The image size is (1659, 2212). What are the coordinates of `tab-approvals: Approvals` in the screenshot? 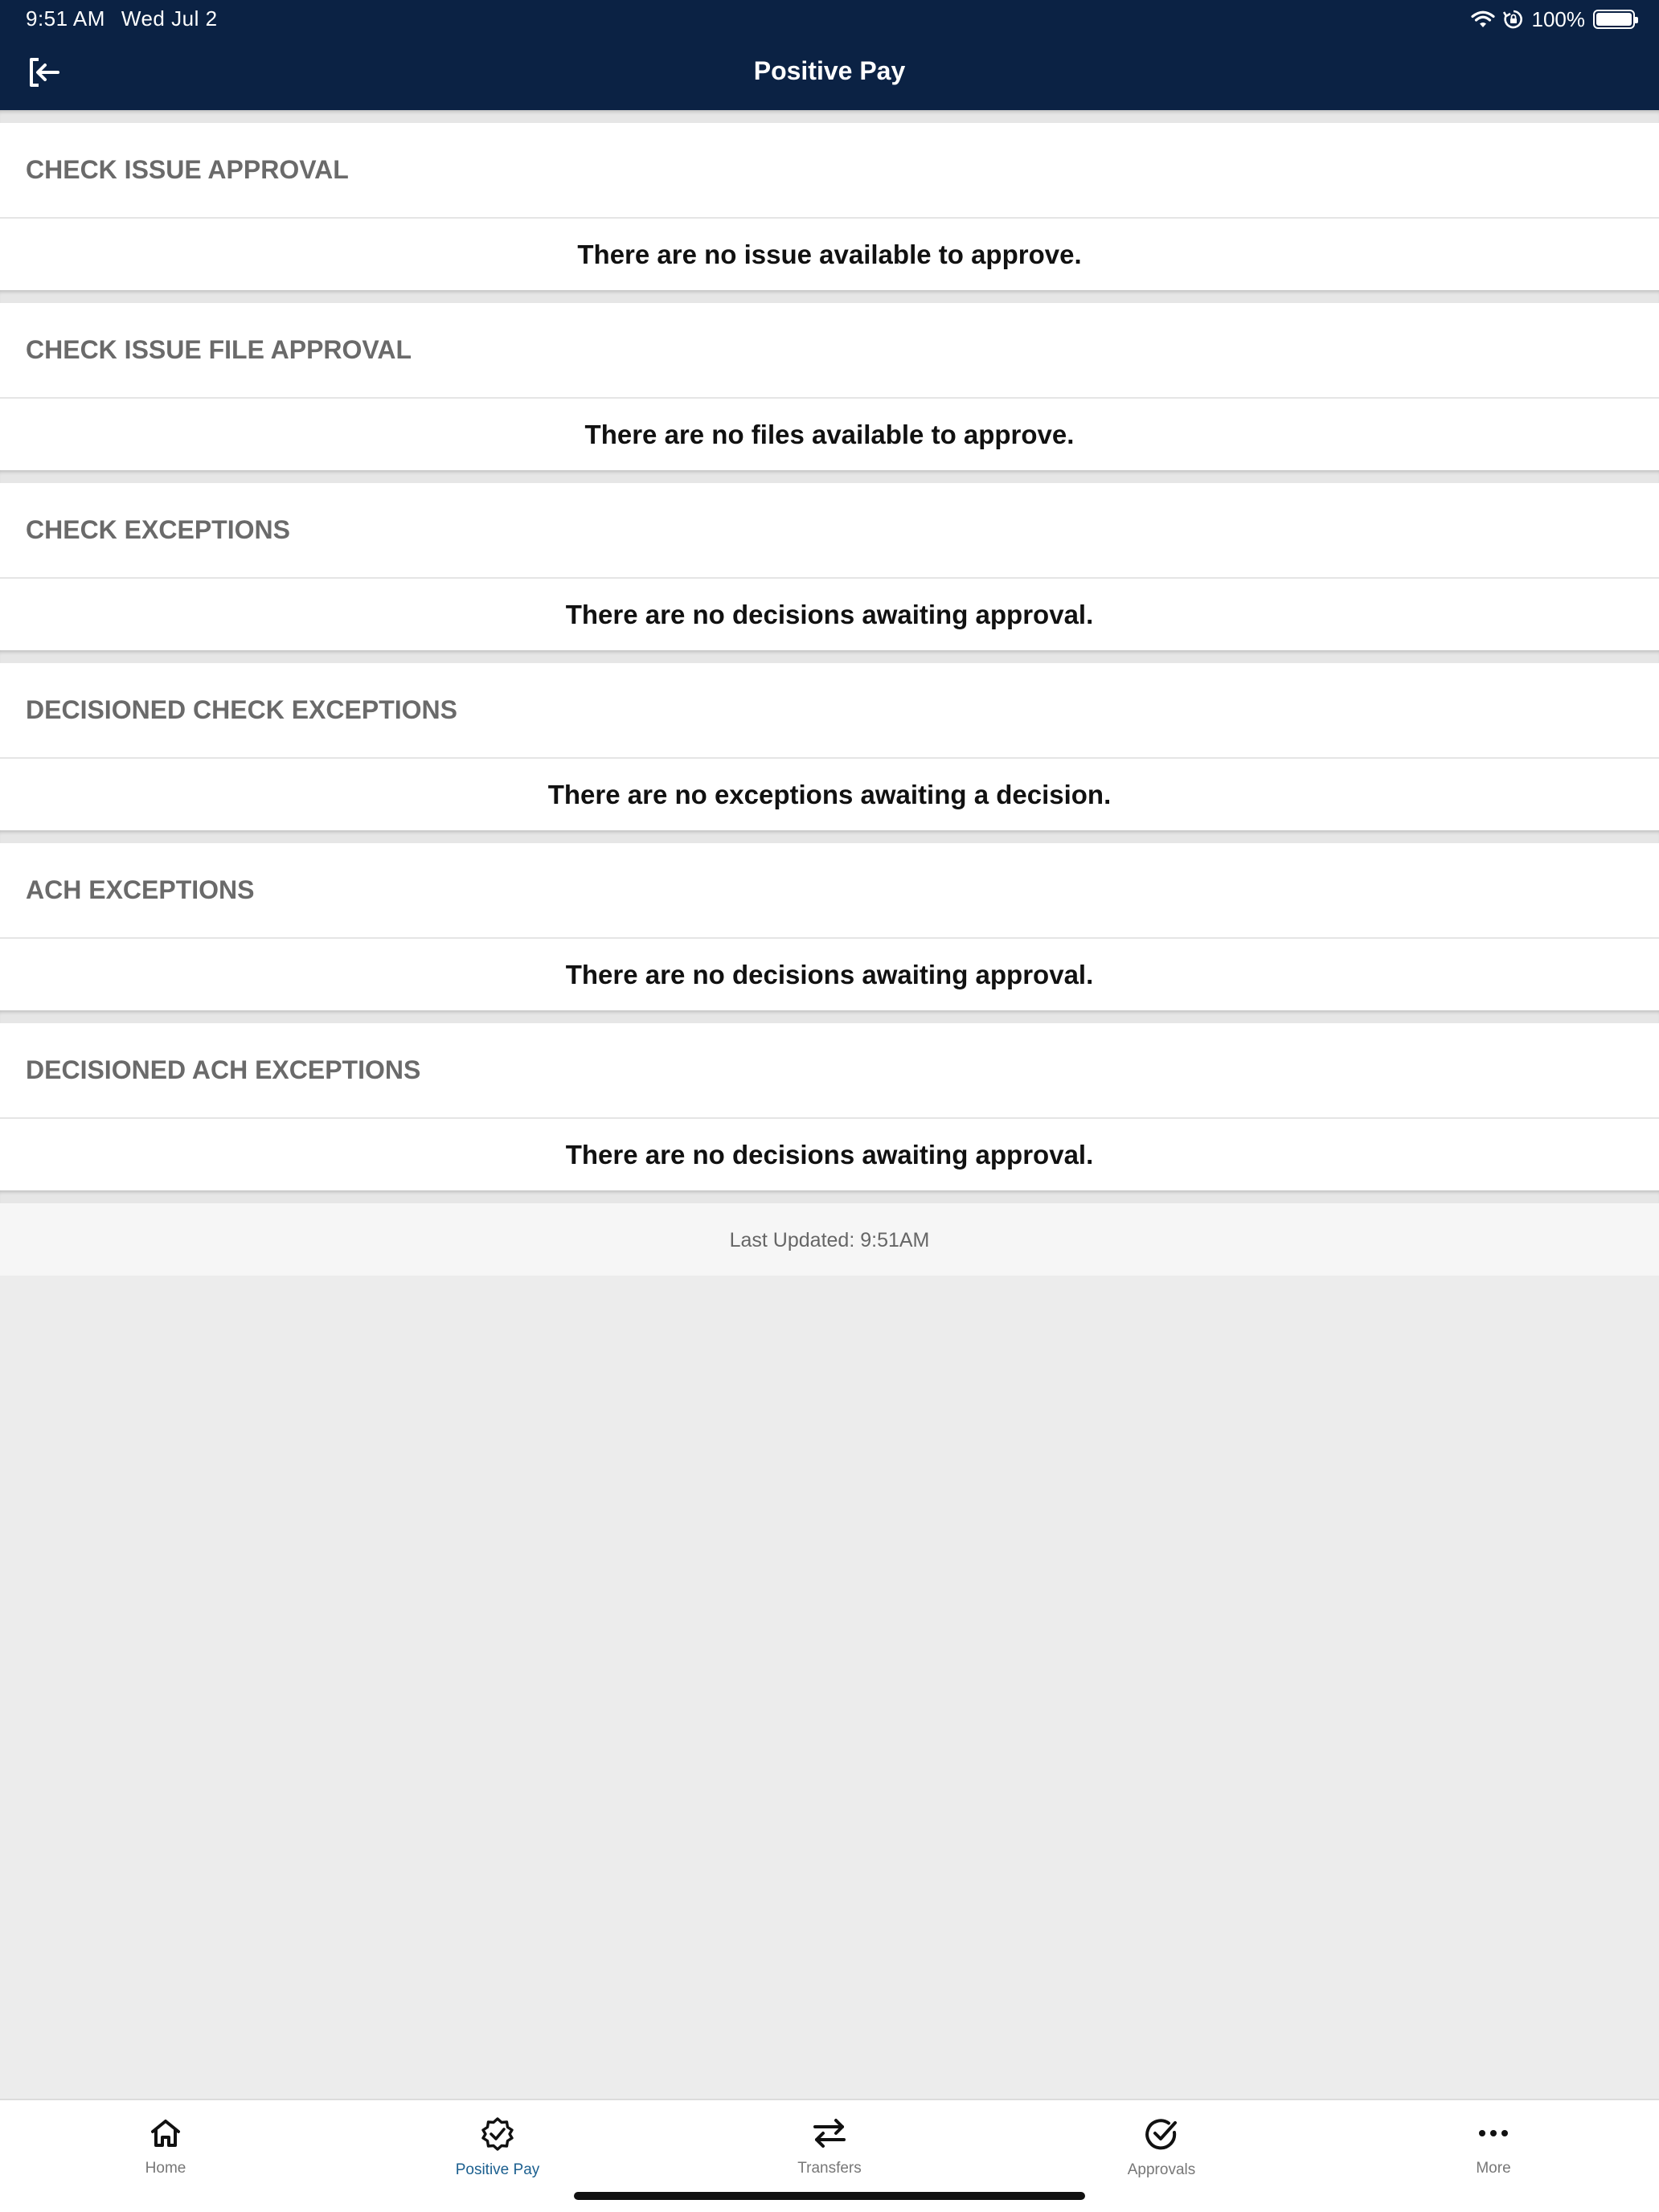 It's located at (1161, 2147).